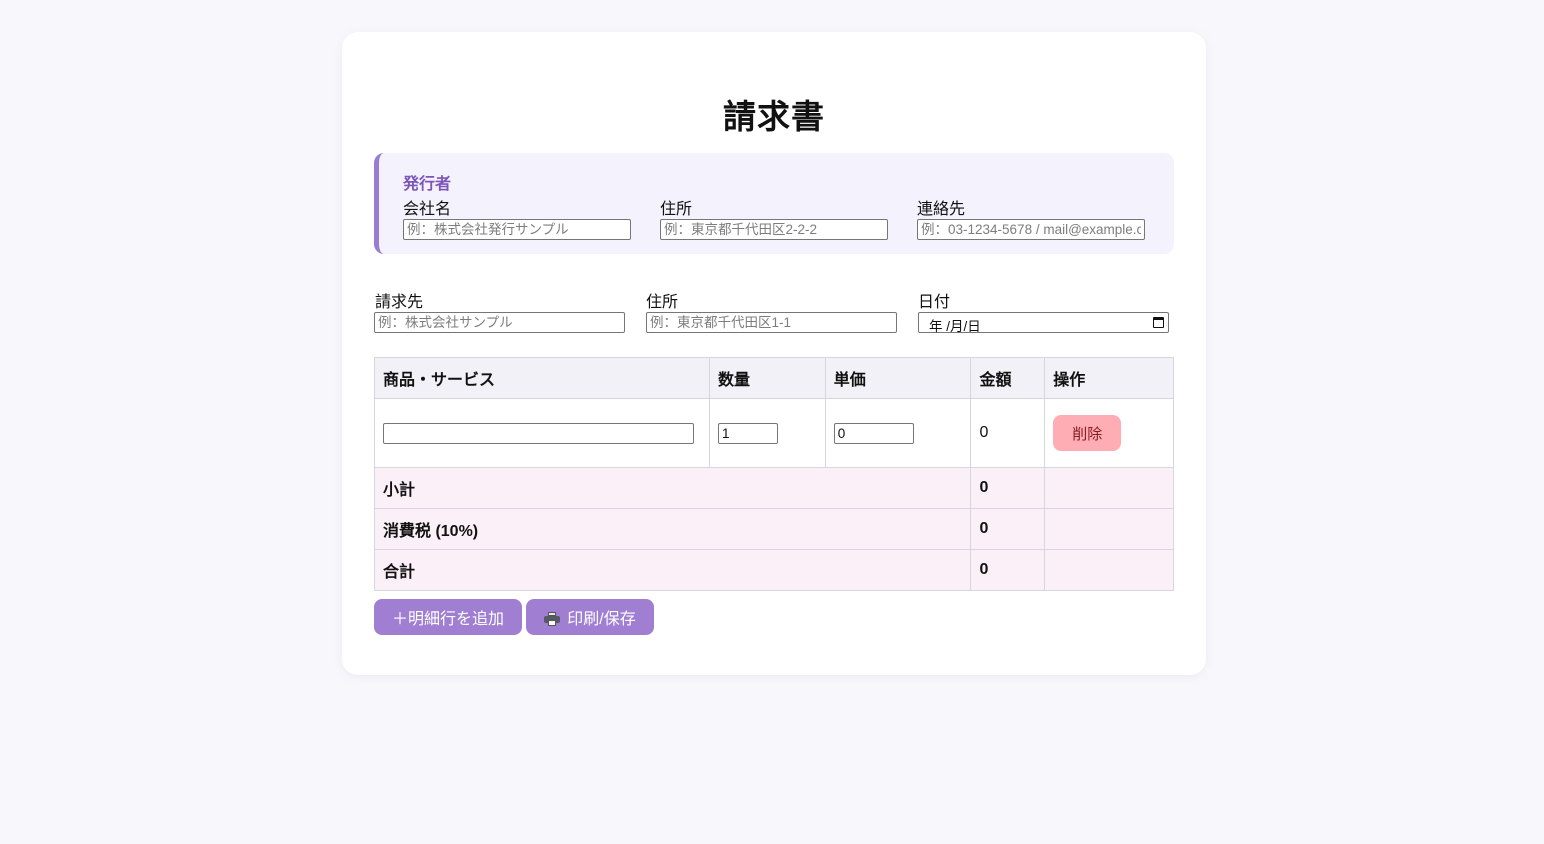  I want to click on page-title: 請求書, so click(774, 116).